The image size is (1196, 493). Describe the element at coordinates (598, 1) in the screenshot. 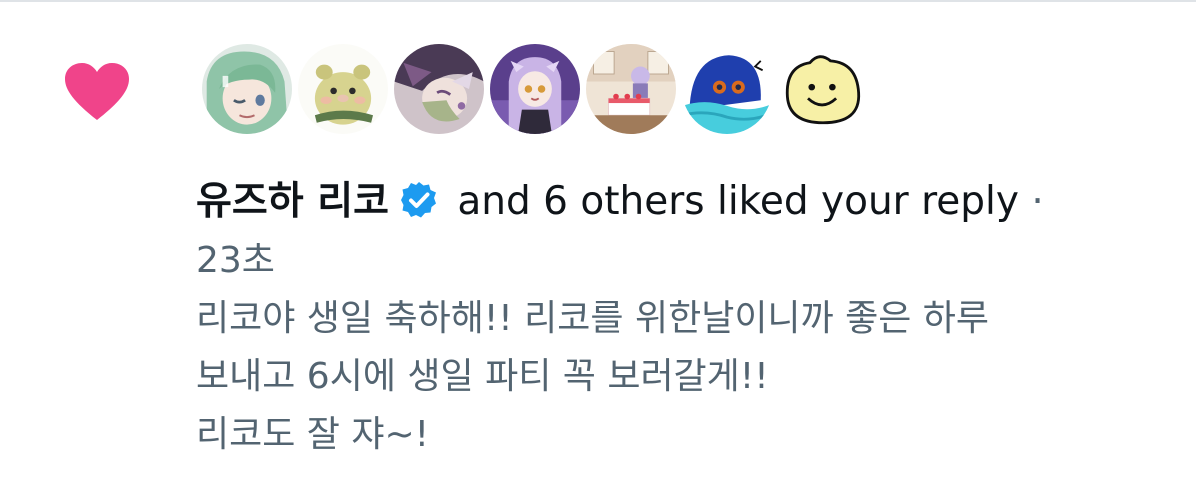

I see `top-divider` at that location.